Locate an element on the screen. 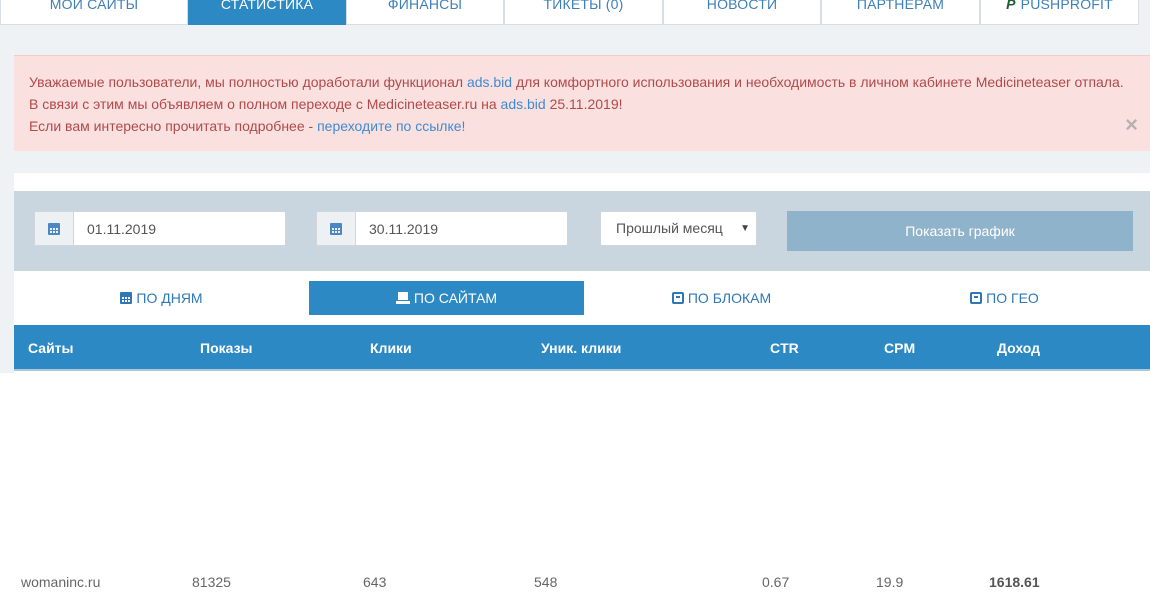 Image resolution: width=1150 pixels, height=612 pixels. tab-by-blocks: ПО БЛОКАМ is located at coordinates (721, 298).